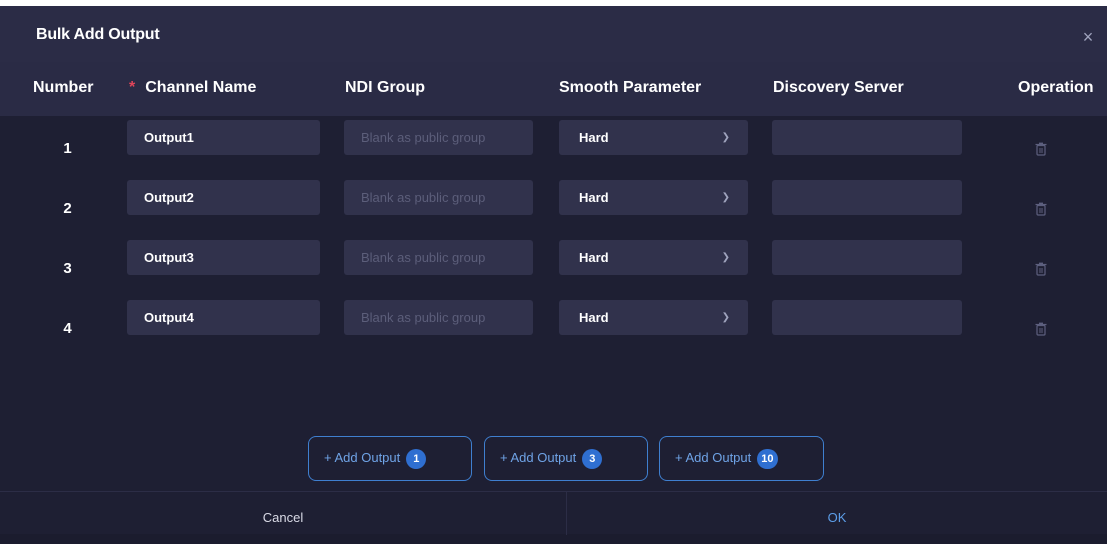 Image resolution: width=1107 pixels, height=544 pixels. Describe the element at coordinates (223, 197) in the screenshot. I see `channel-name-input: Output2` at that location.